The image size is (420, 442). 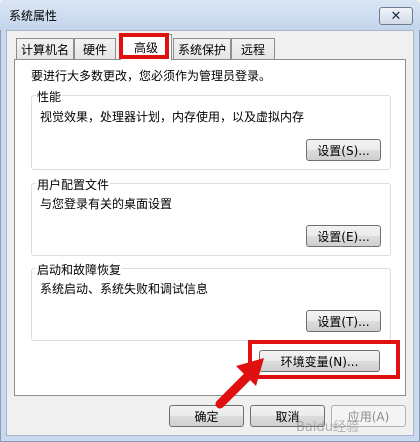 I want to click on tab-label: 远程, so click(x=252, y=49).